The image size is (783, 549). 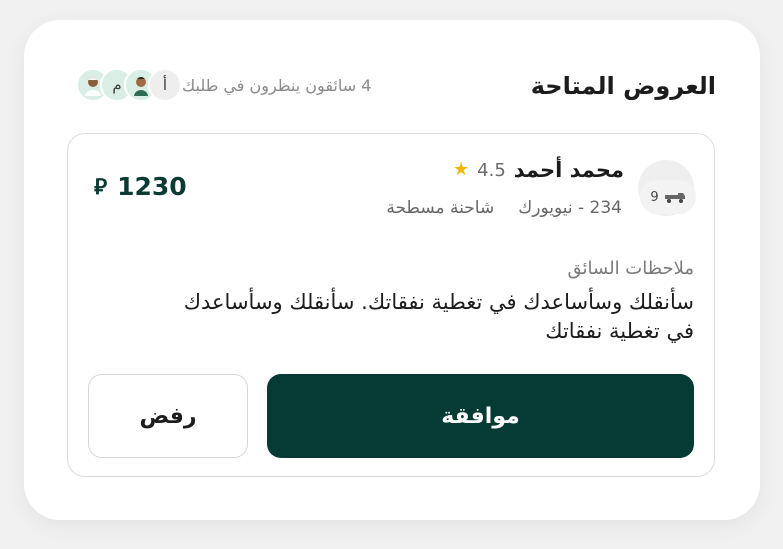 I want to click on drivers-waiting: 4 سائقون ينظرون في طلبك م أ, so click(x=218, y=85).